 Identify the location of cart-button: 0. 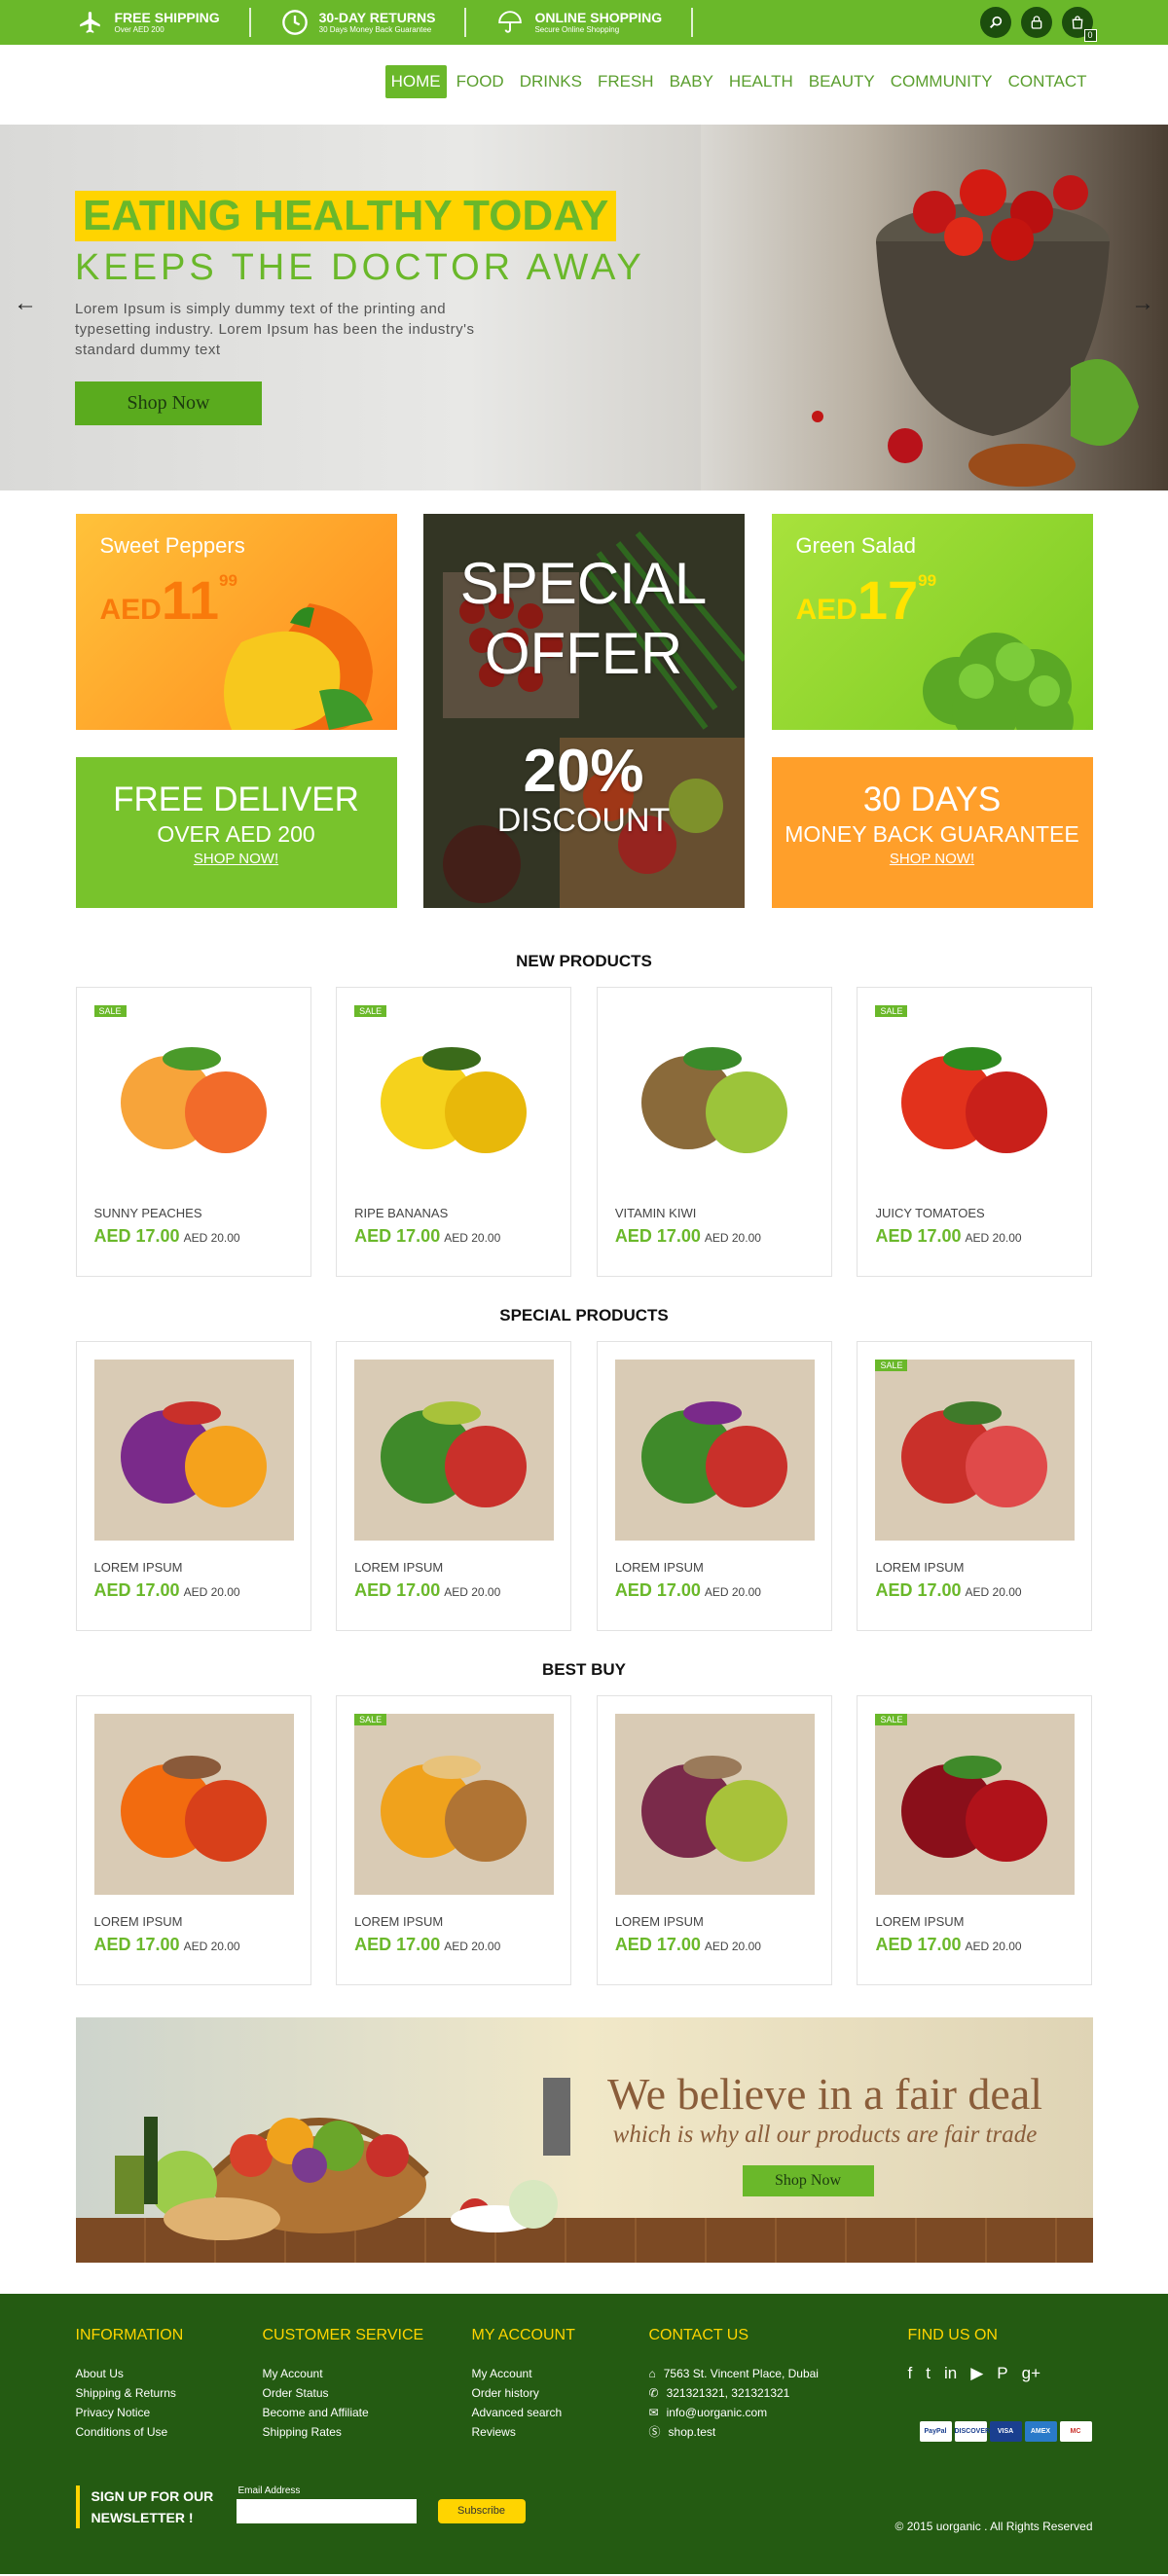
(1079, 24).